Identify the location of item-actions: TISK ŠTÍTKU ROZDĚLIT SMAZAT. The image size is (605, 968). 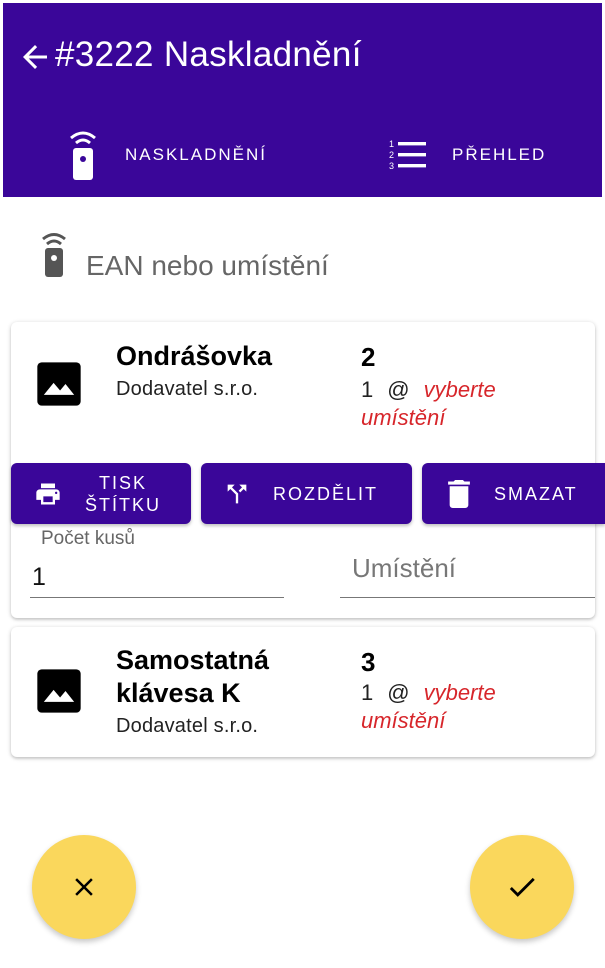
(302, 494).